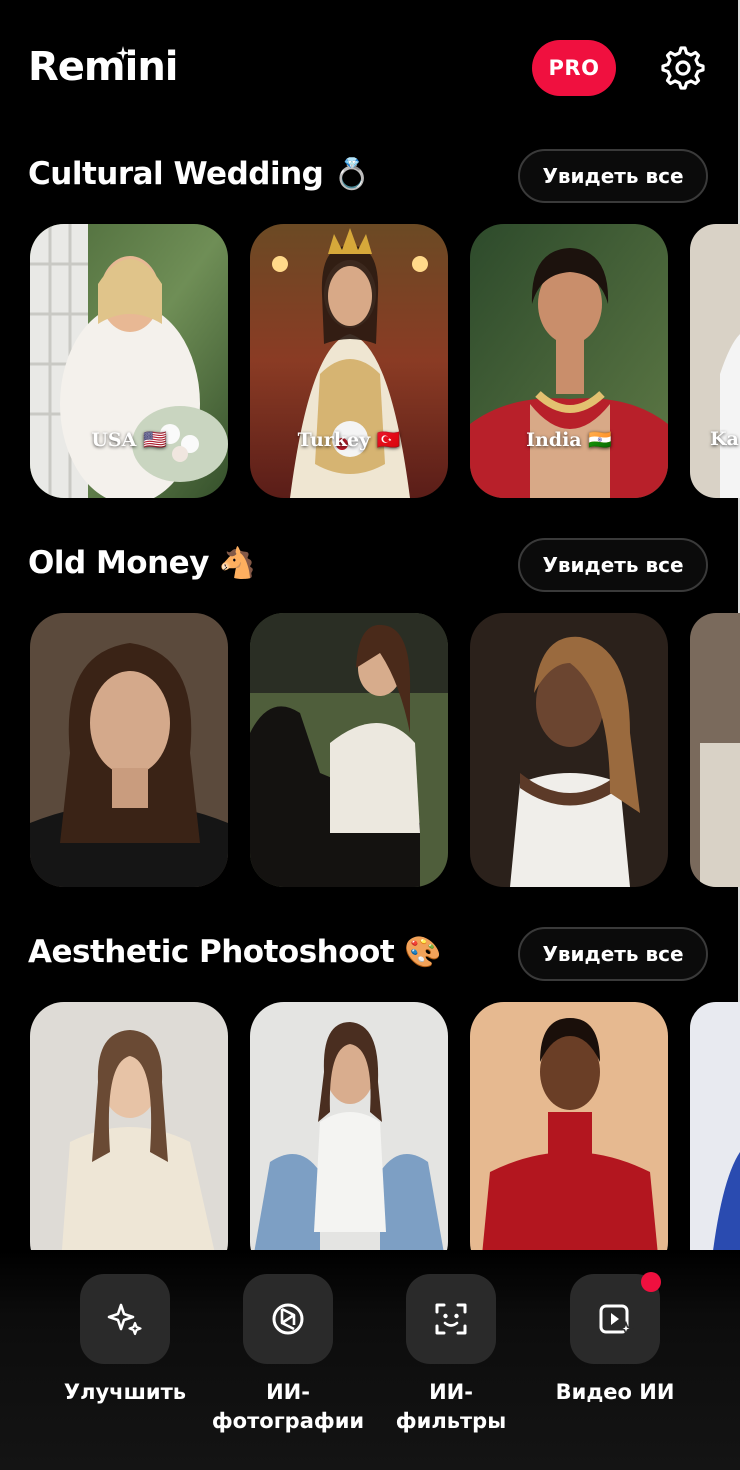 This screenshot has height=1470, width=740. Describe the element at coordinates (352, 174) in the screenshot. I see `ring-emoji: 💍` at that location.